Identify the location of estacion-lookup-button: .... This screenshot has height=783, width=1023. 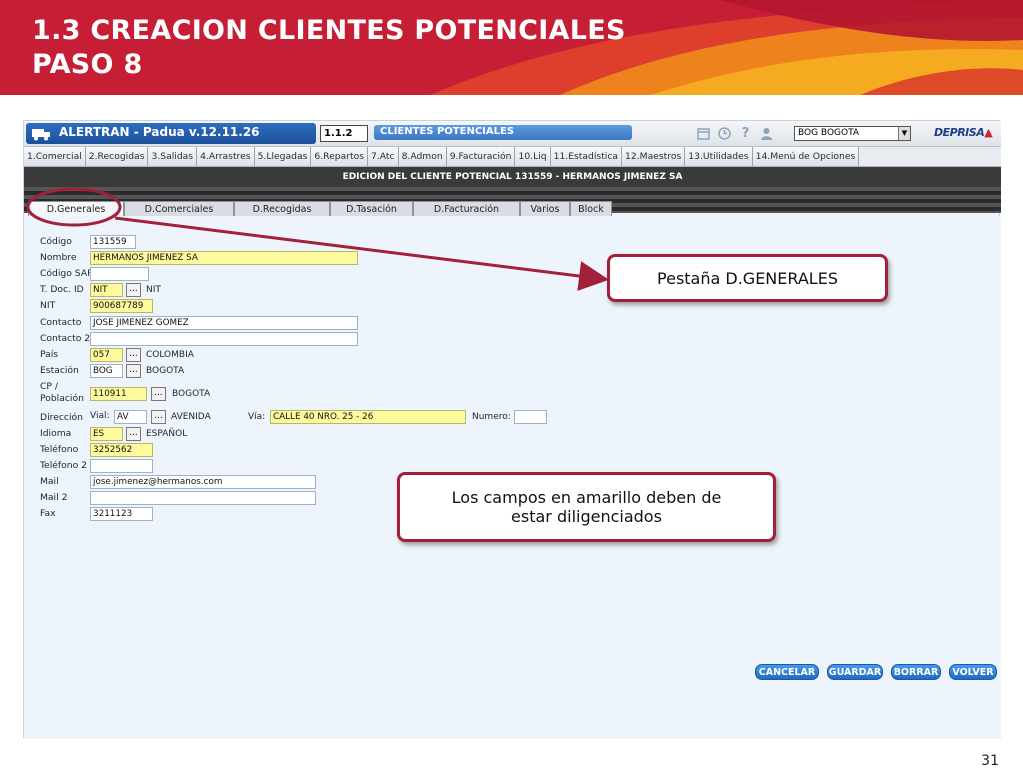
(133, 371).